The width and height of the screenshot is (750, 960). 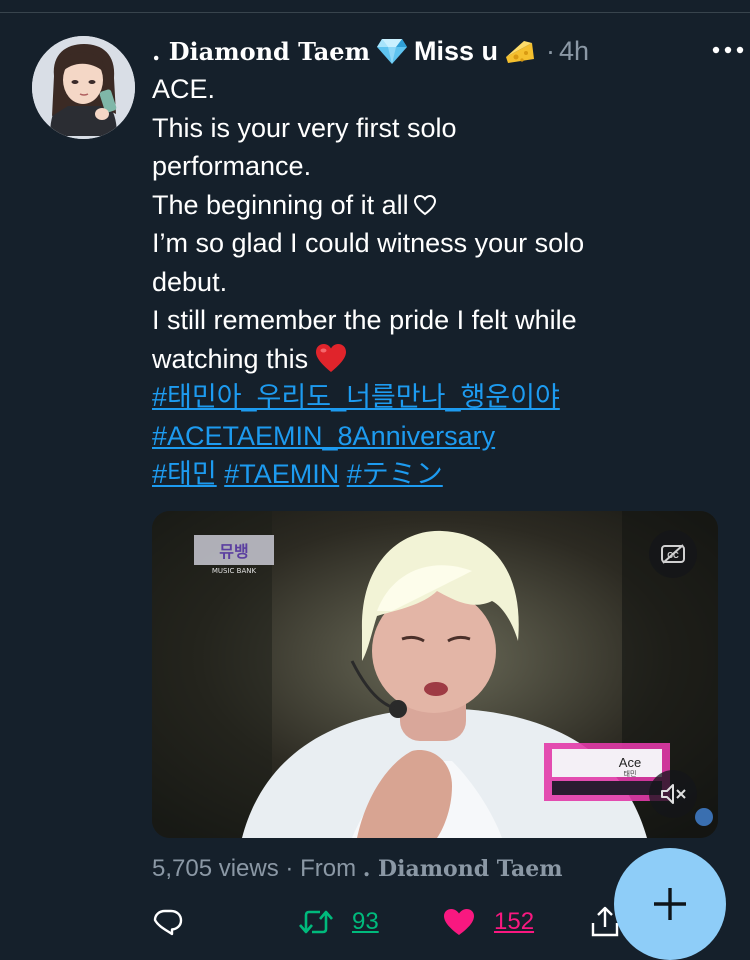 I want to click on avatar, so click(x=83, y=87).